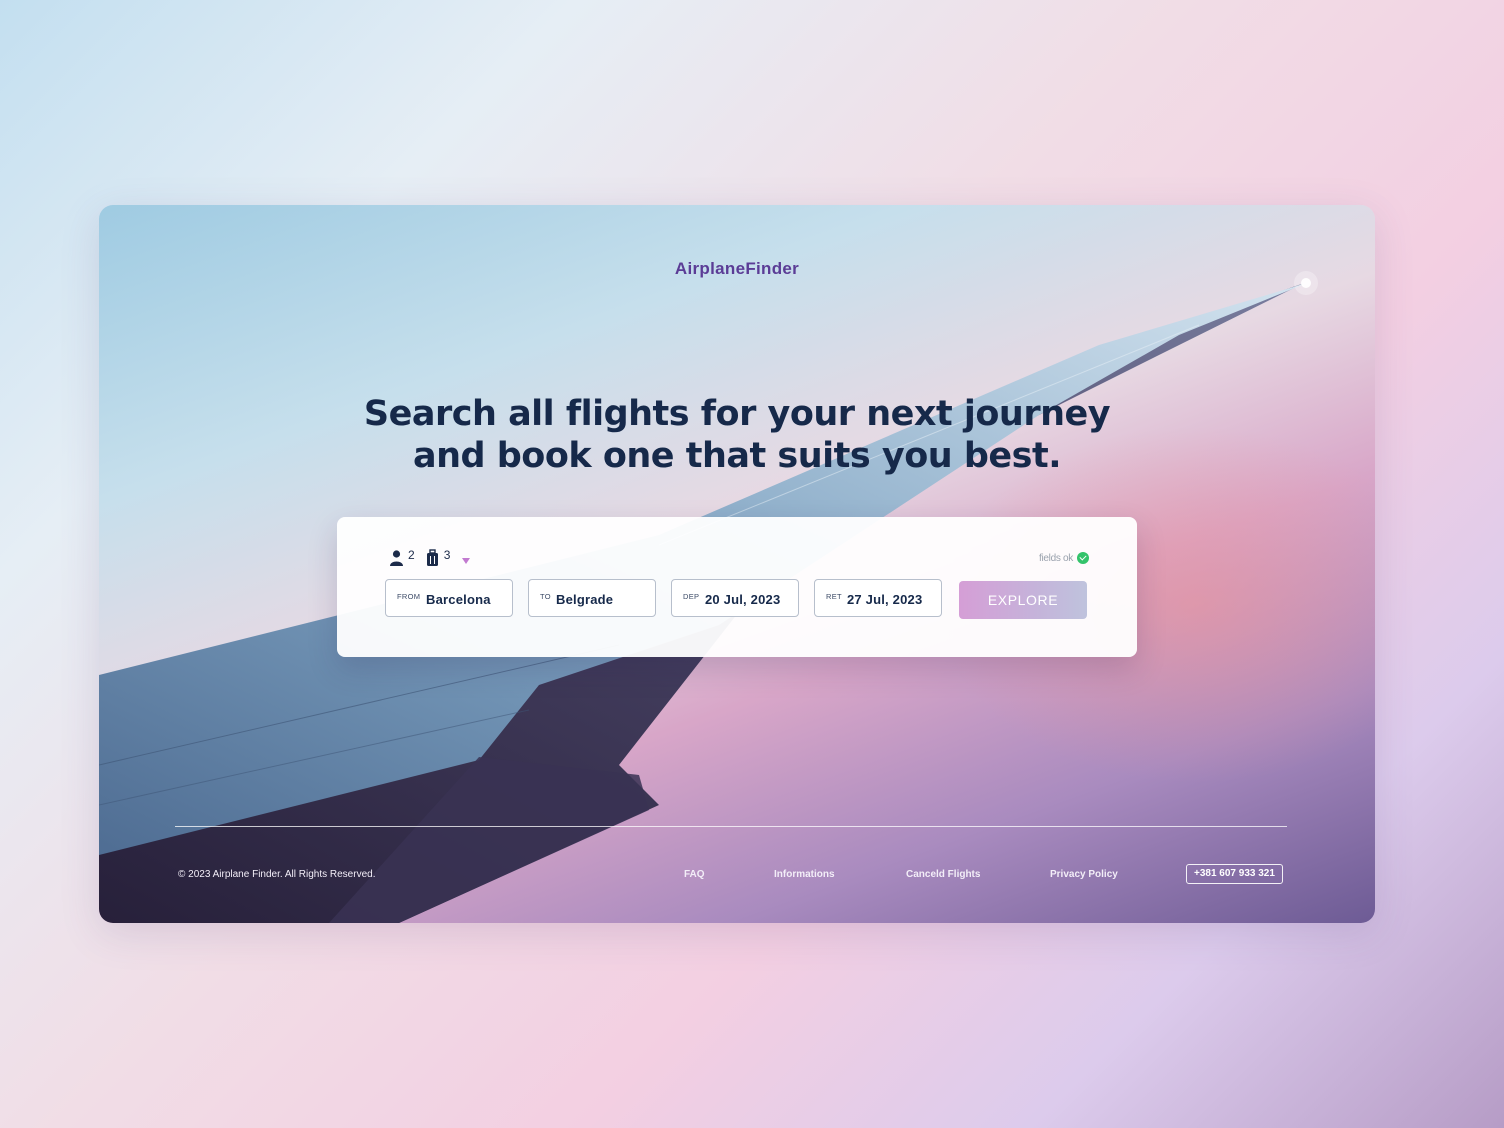 Image resolution: width=1504 pixels, height=1128 pixels. I want to click on bag-count: 3, so click(447, 555).